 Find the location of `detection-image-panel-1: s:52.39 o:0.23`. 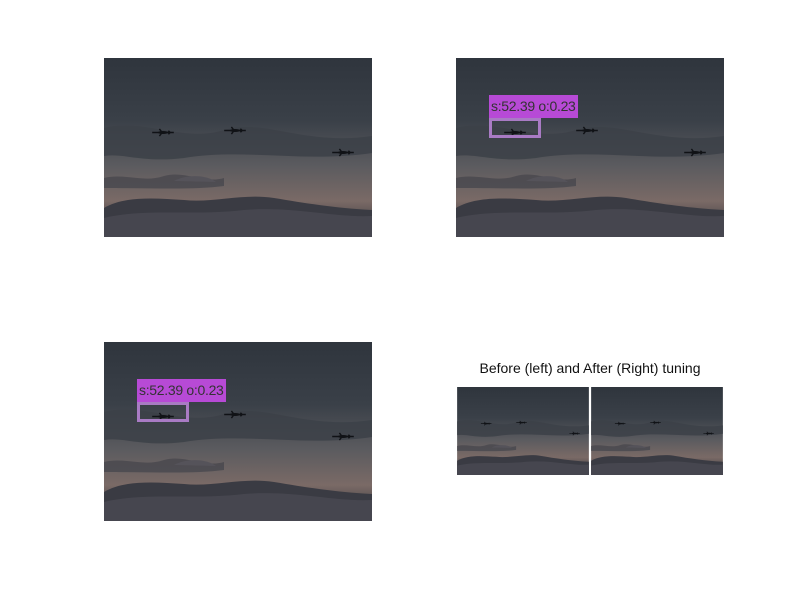

detection-image-panel-1: s:52.39 o:0.23 is located at coordinates (590, 147).